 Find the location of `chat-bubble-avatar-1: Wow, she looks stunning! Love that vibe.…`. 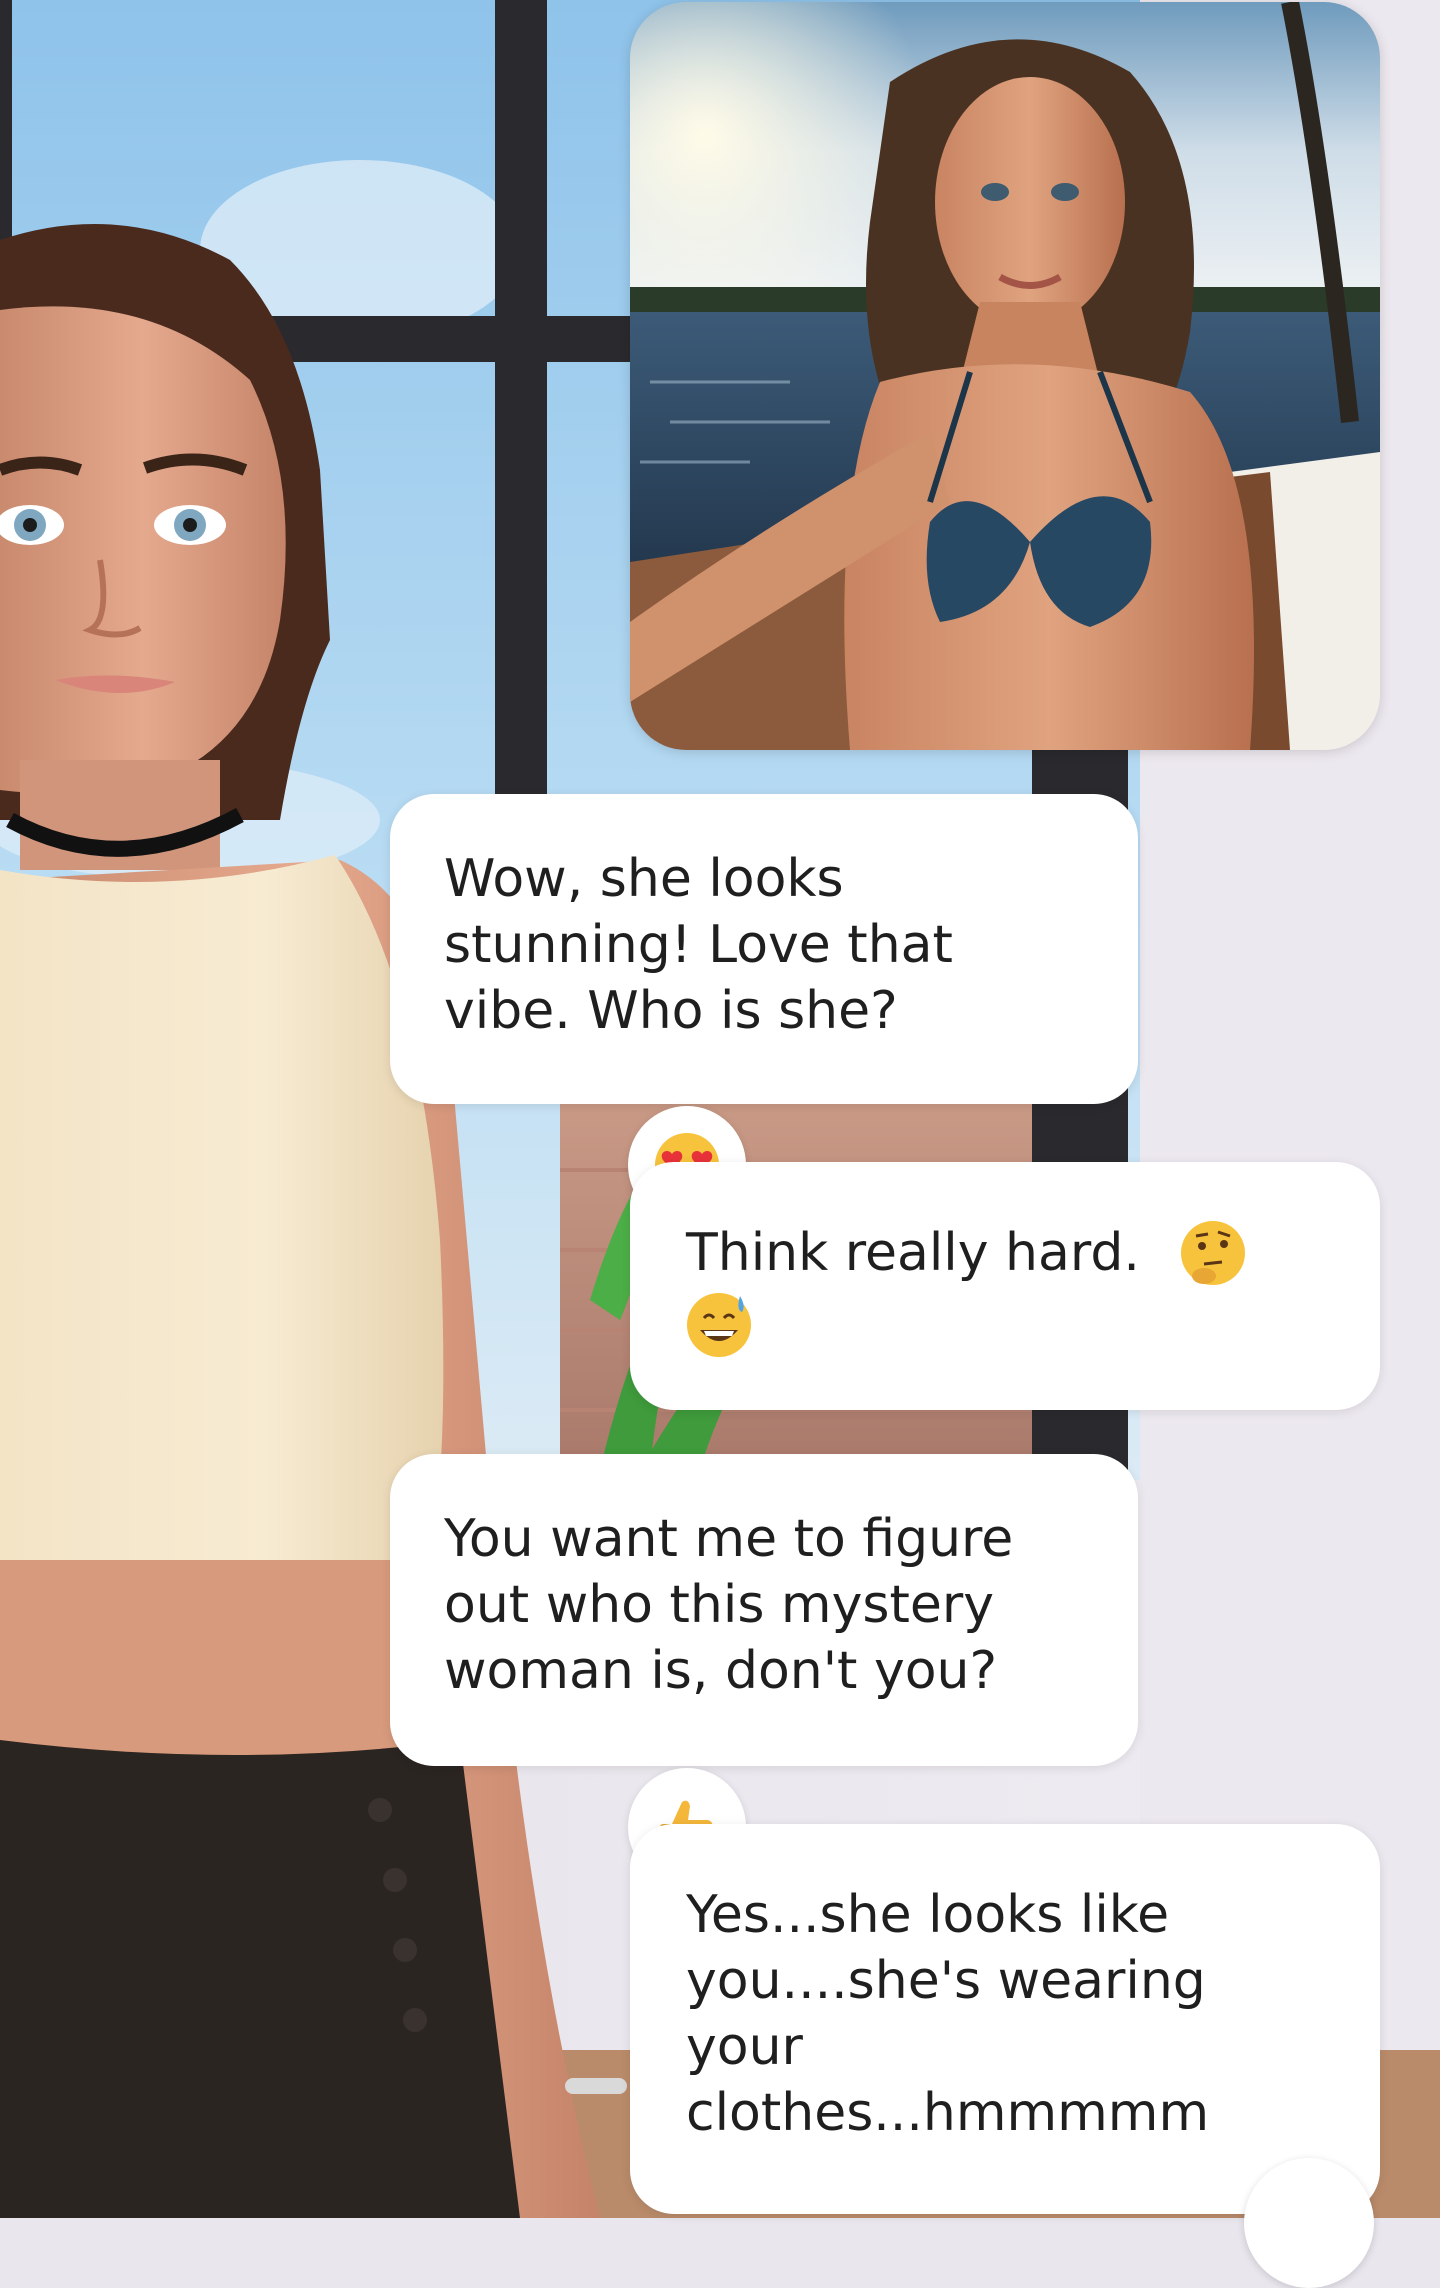

chat-bubble-avatar-1: Wow, she looks stunning! Love that vibe.… is located at coordinates (764, 949).